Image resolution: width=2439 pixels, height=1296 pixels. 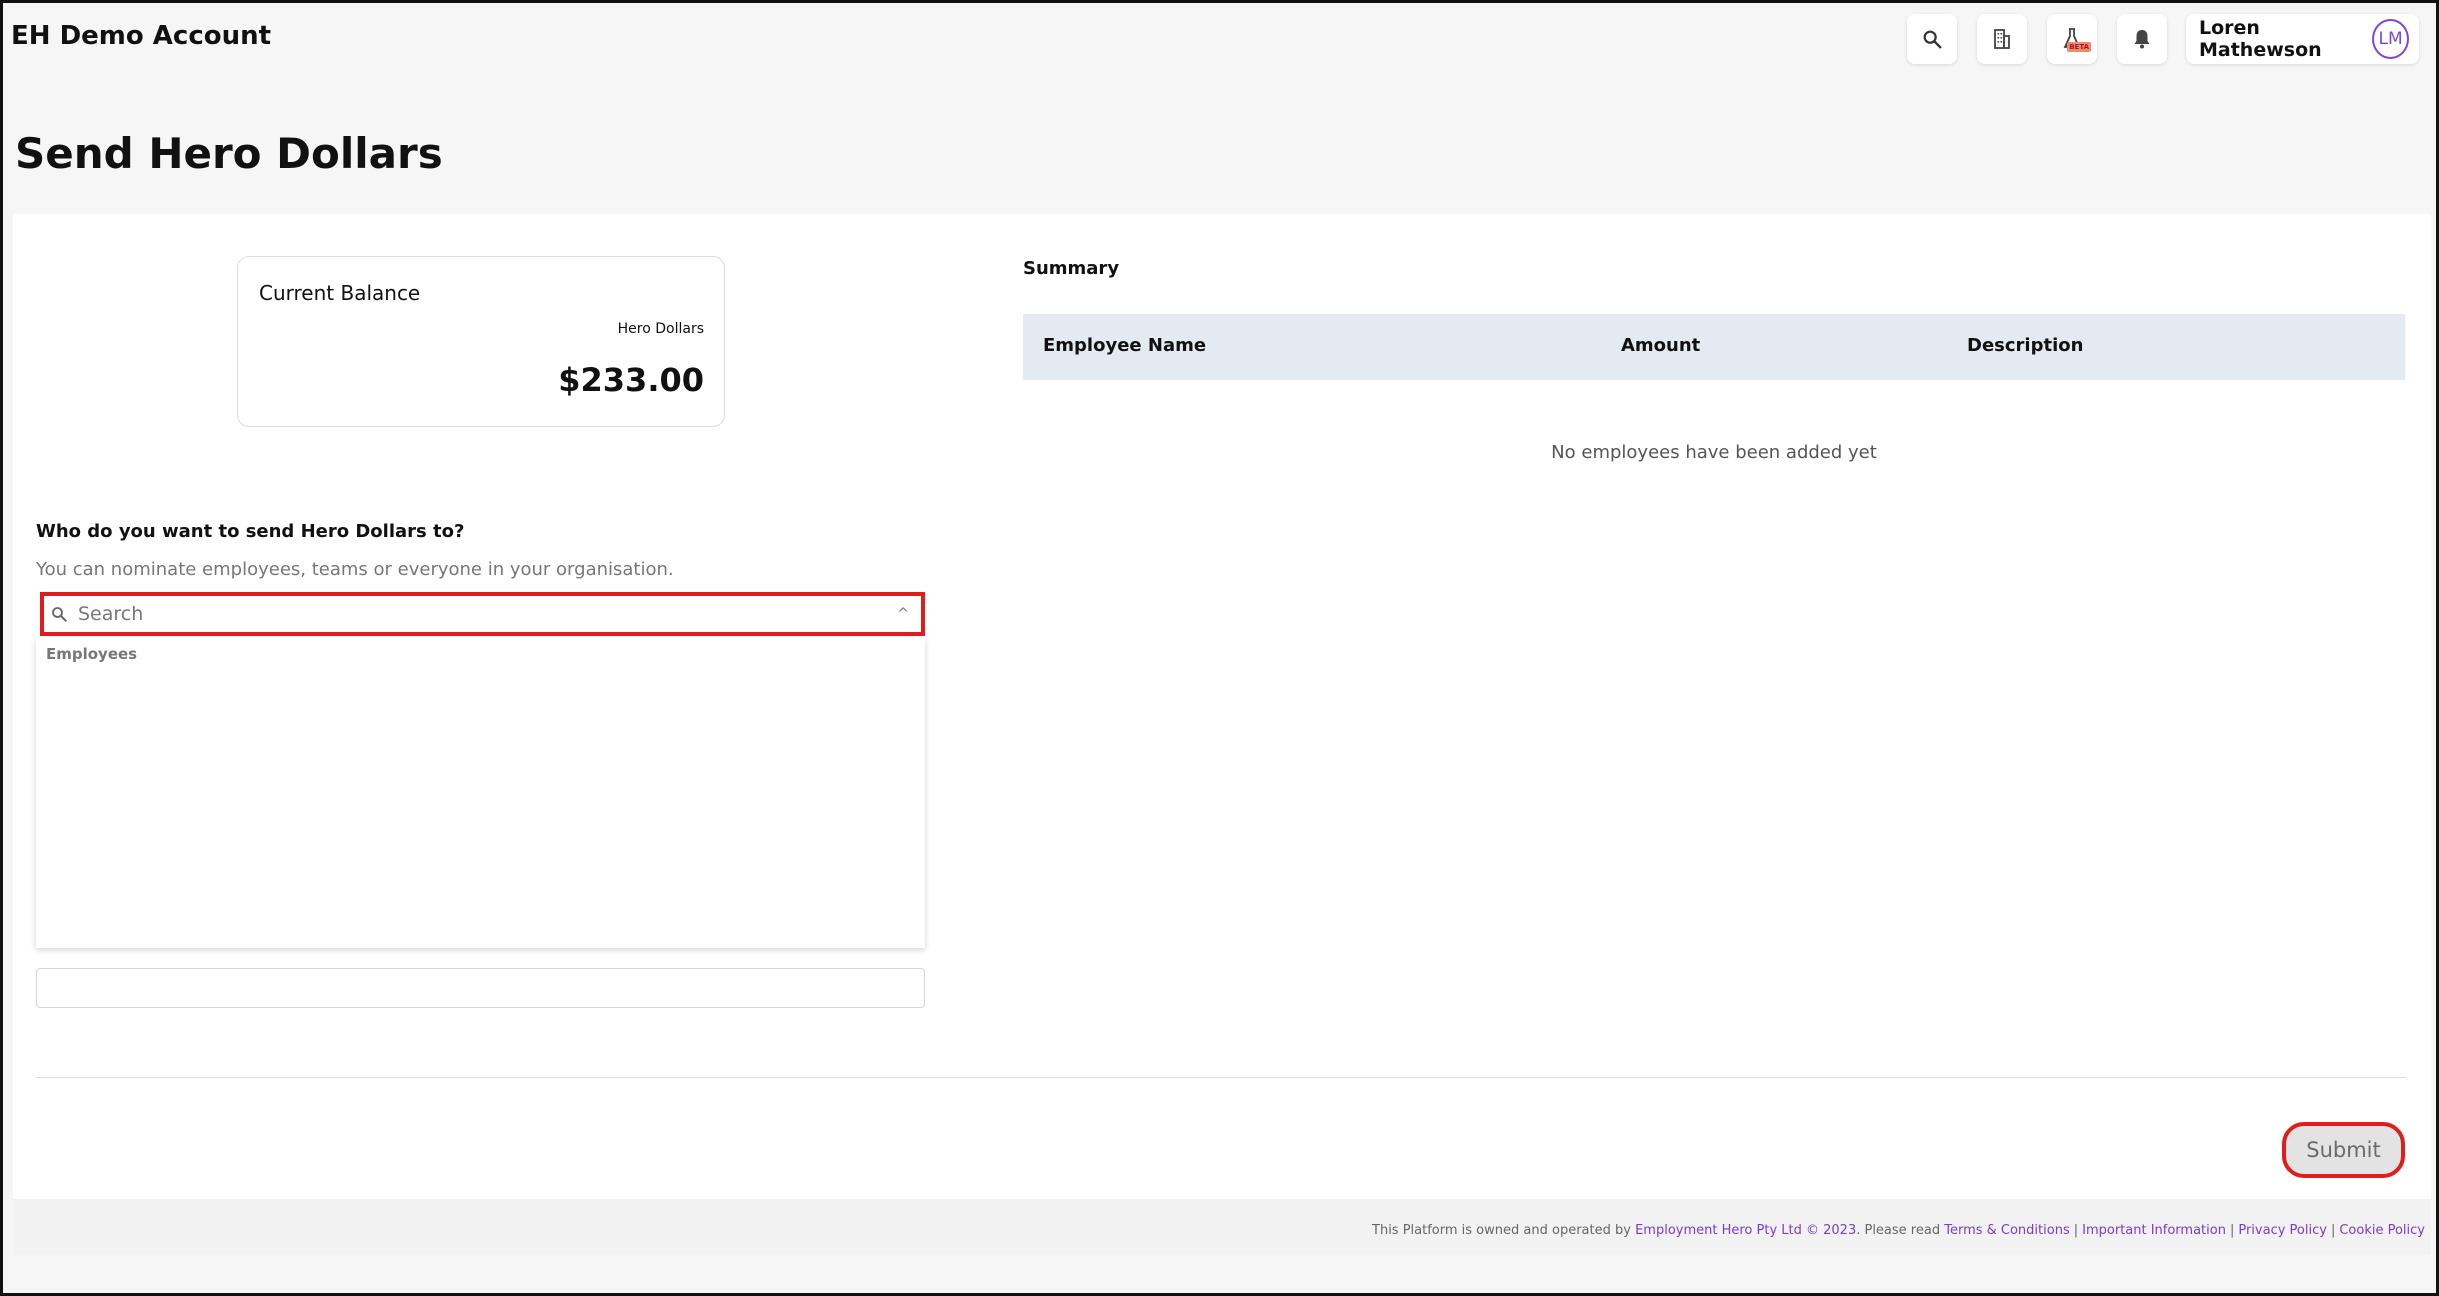 I want to click on footer-privacy-link: Privacy Policy, so click(x=2282, y=1230).